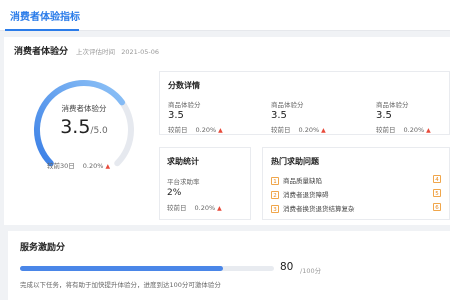 The width and height of the screenshot is (450, 300). What do you see at coordinates (43, 248) in the screenshot?
I see `incentive-title: 服务激励分` at bounding box center [43, 248].